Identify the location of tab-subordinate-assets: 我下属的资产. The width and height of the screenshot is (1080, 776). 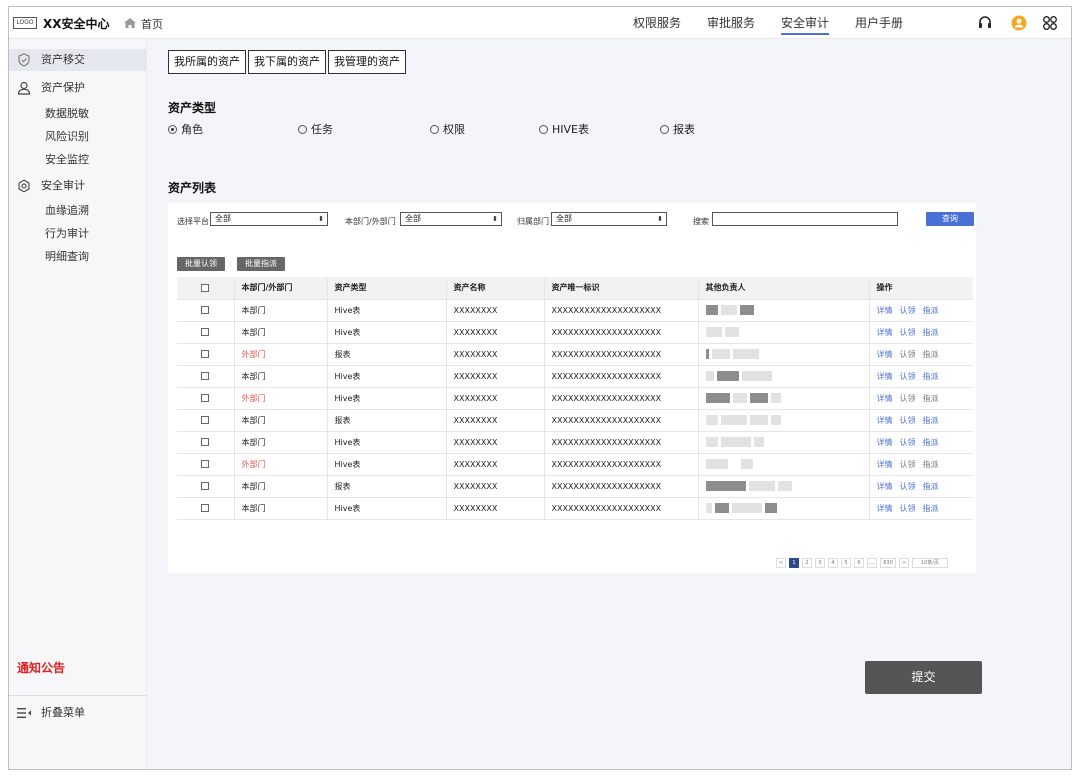
(287, 62).